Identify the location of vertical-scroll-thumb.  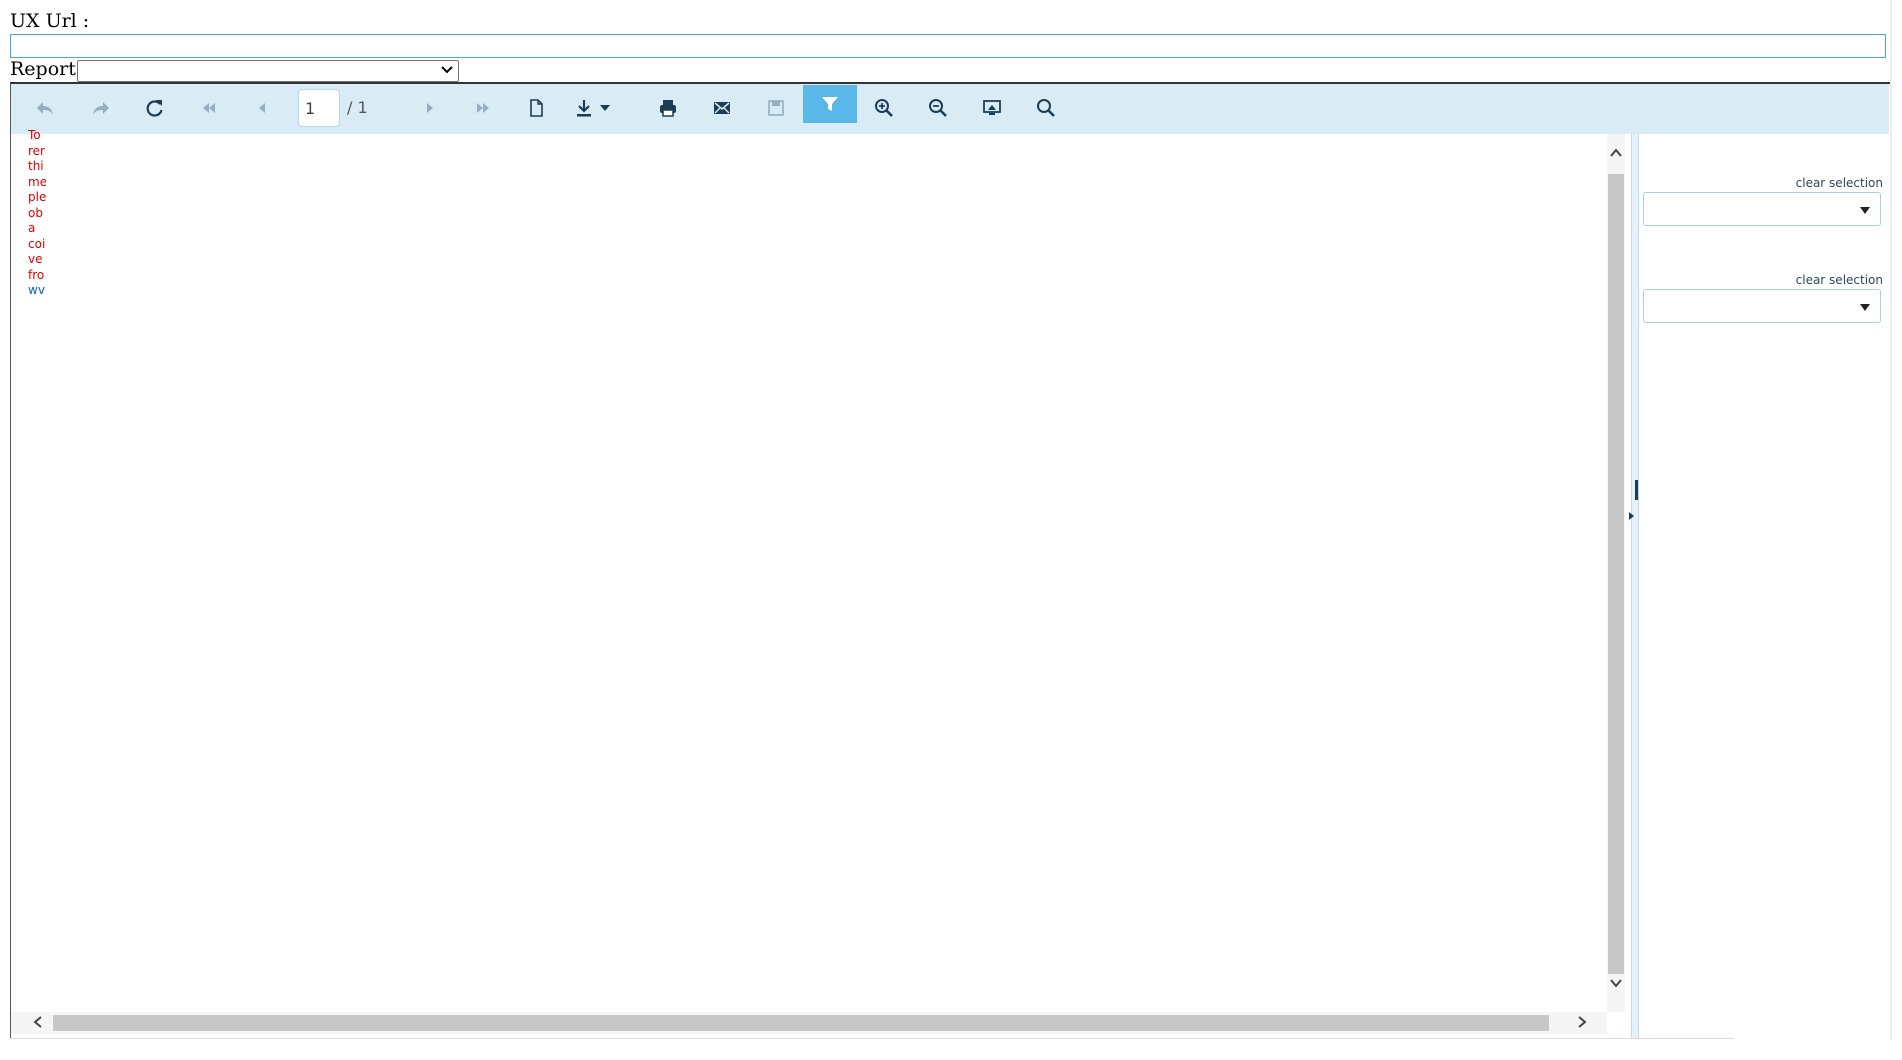
(1616, 574).